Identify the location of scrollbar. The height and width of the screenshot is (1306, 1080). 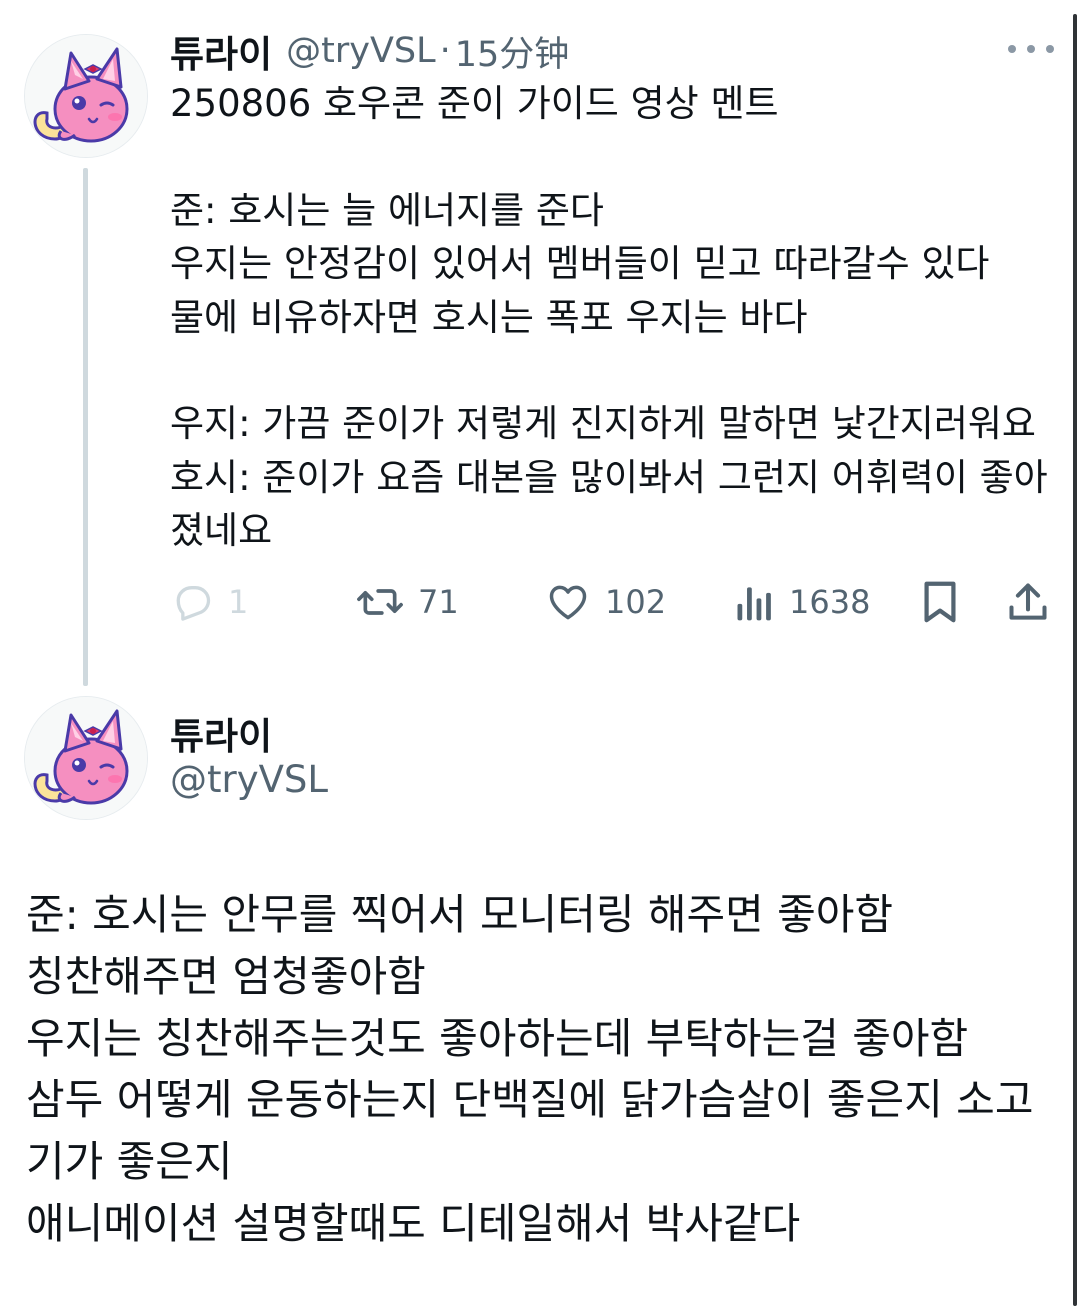
(1075, 653).